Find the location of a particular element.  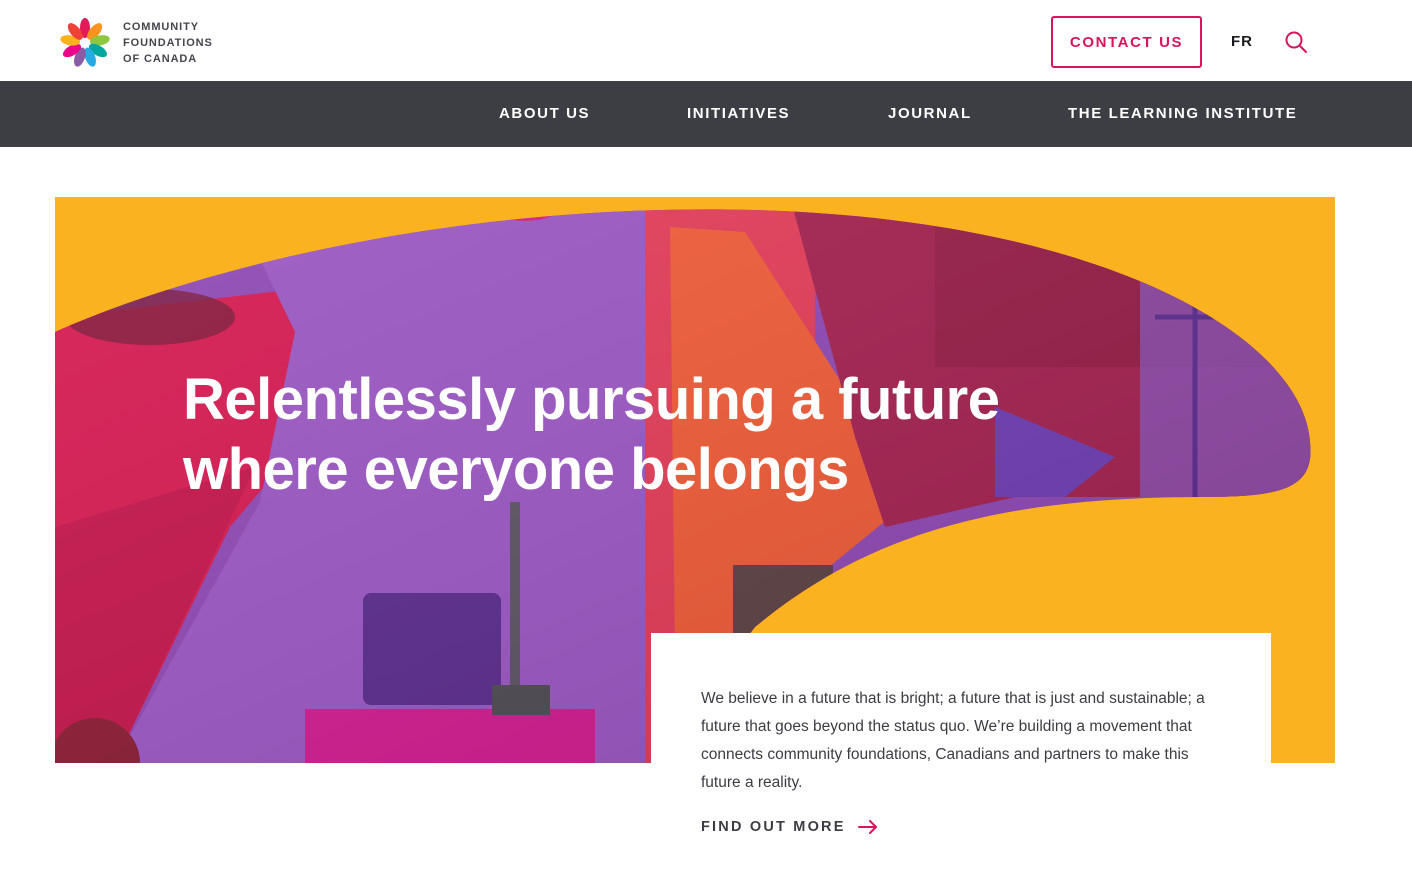

find-out-more-link: FIND OUT MORE is located at coordinates (789, 827).